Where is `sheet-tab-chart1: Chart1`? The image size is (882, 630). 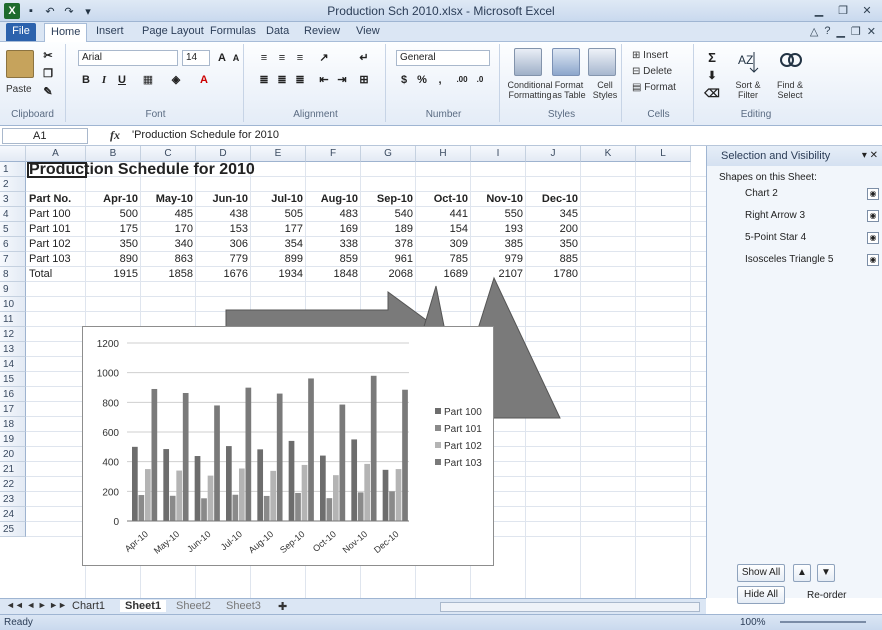
sheet-tab-chart1: Chart1 is located at coordinates (88, 606).